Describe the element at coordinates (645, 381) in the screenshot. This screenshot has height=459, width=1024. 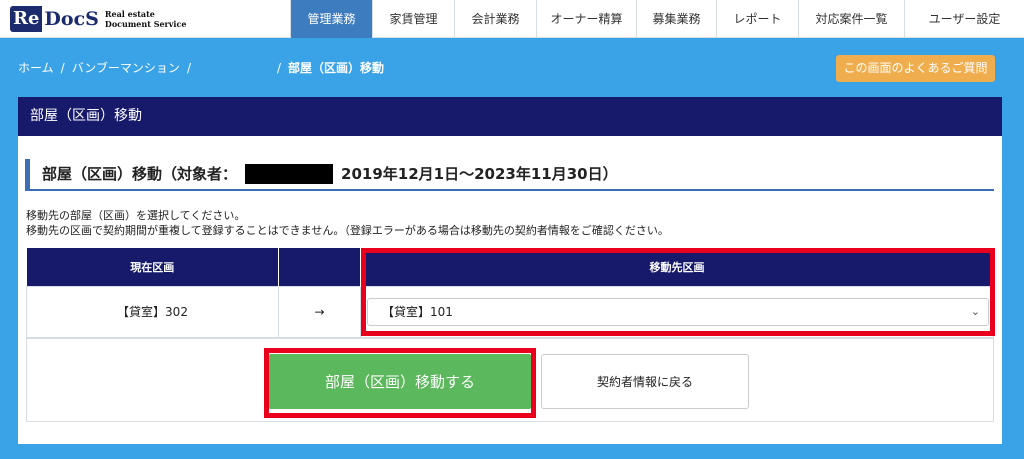
I see `back-to-contract-button: 契約者情報に戻る` at that location.